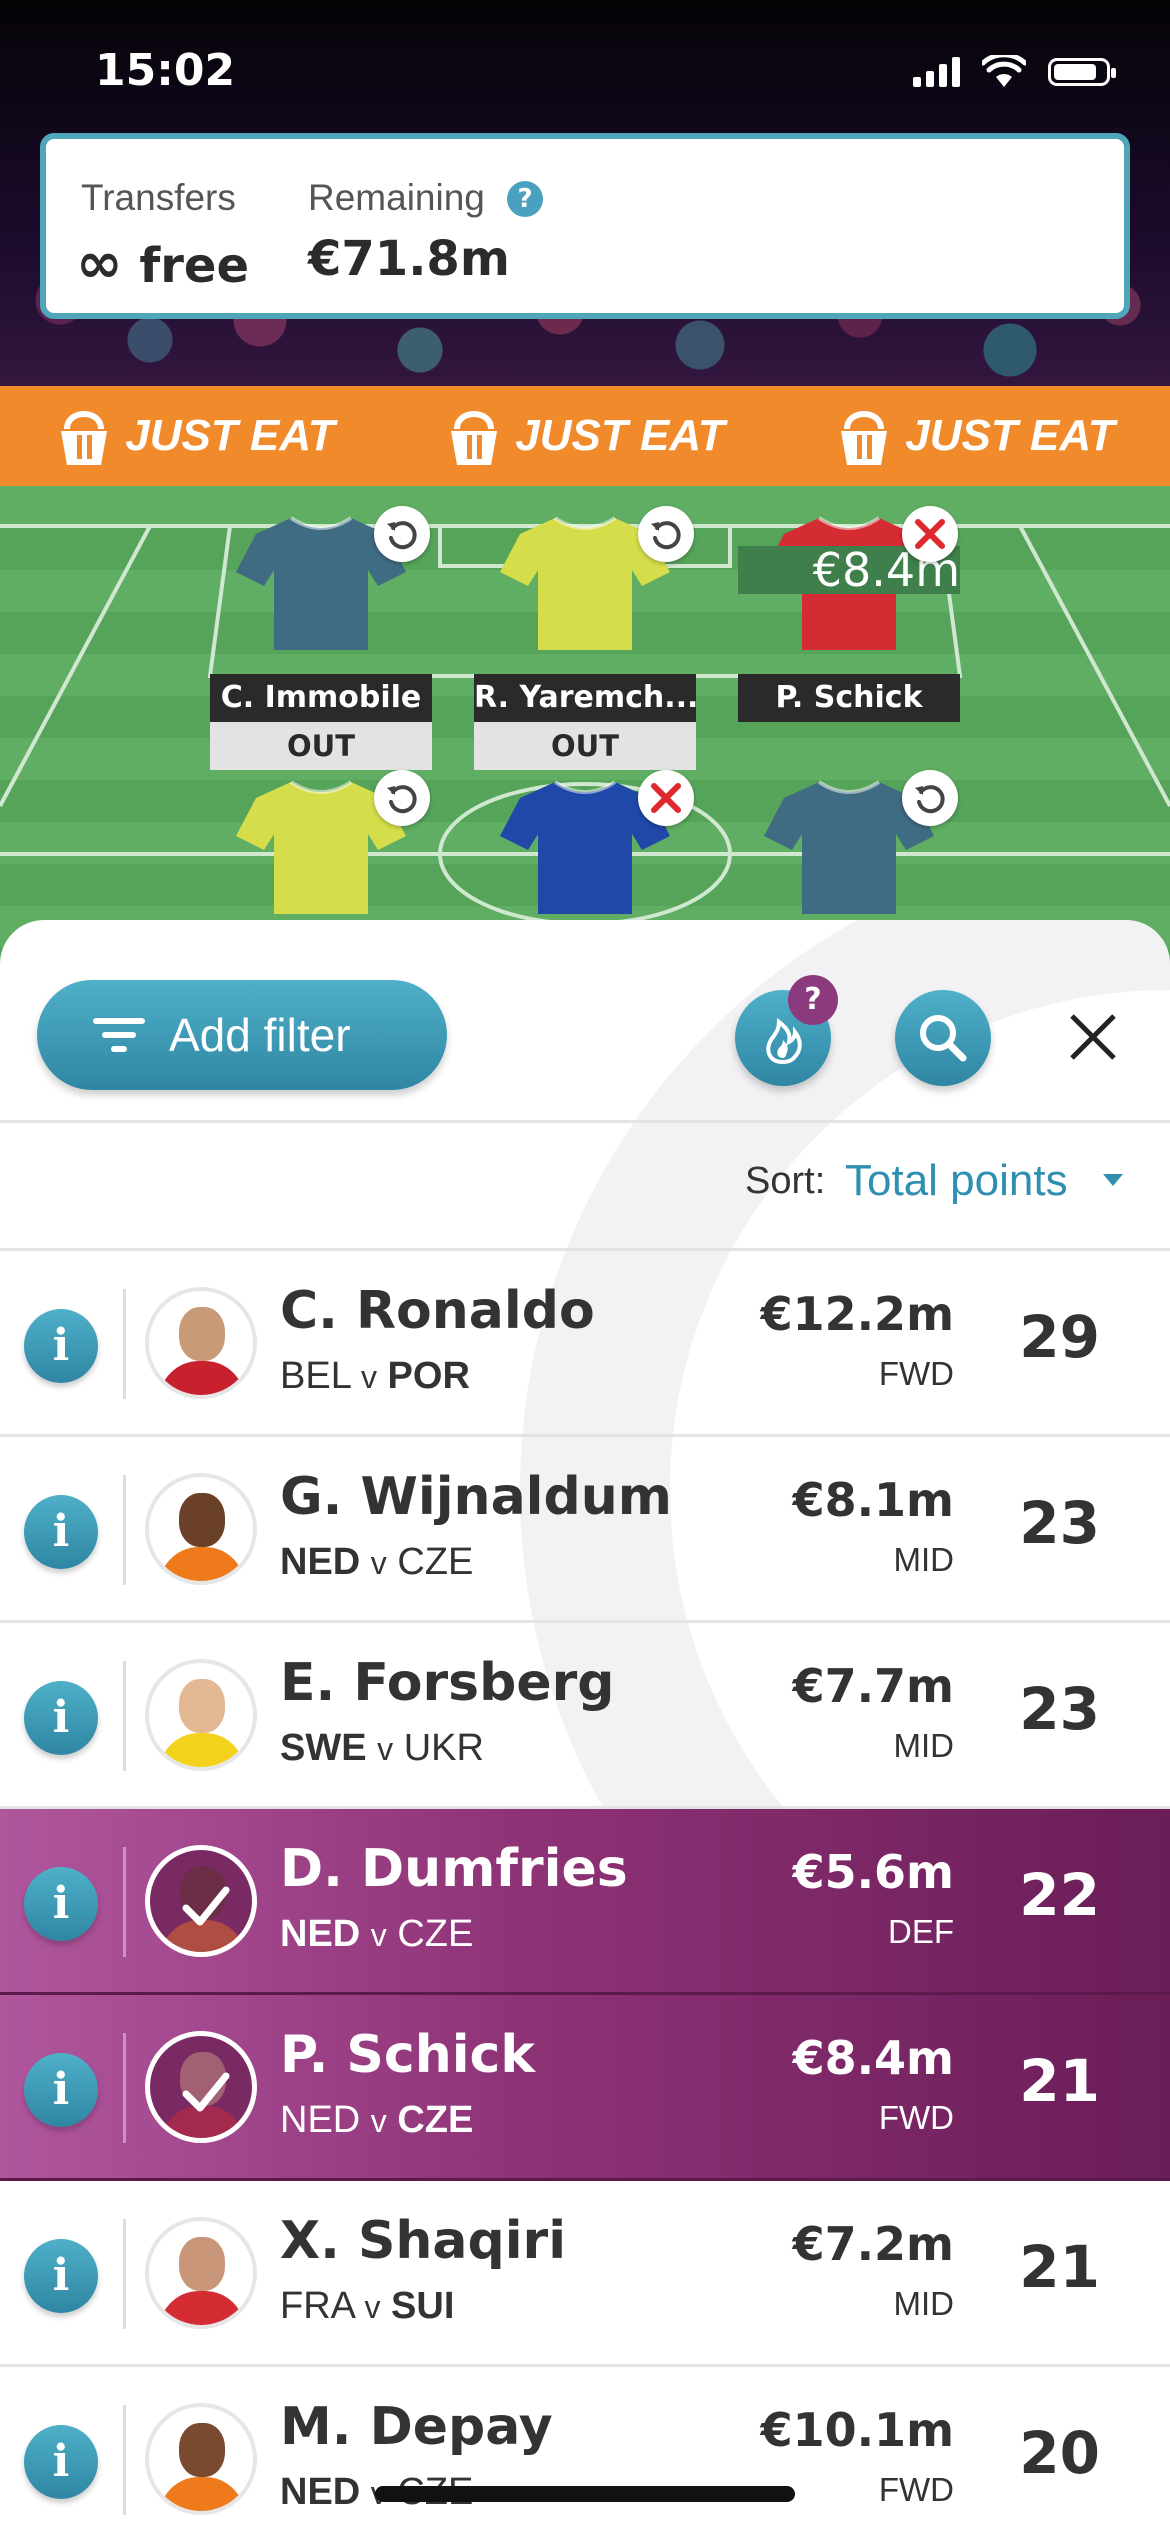  What do you see at coordinates (1059, 1337) in the screenshot?
I see `player-points: 29` at bounding box center [1059, 1337].